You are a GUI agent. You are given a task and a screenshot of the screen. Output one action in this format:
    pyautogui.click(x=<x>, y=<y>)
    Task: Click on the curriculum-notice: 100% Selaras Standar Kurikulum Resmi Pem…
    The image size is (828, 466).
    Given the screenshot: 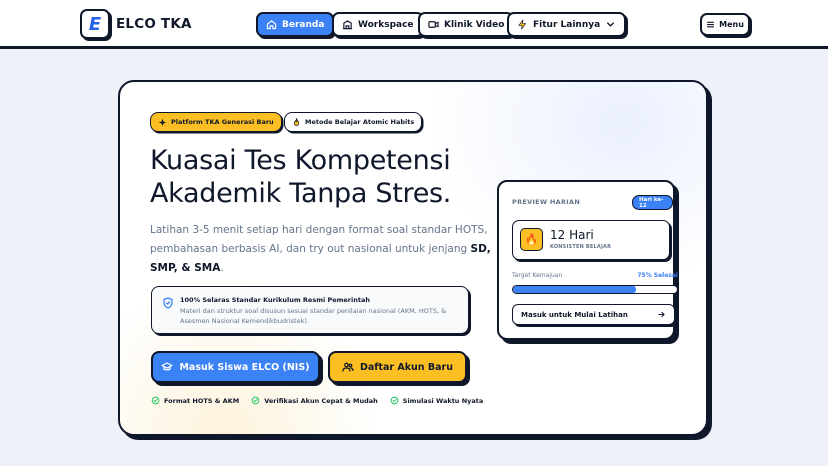 What is the action you would take?
    pyautogui.click(x=310, y=310)
    